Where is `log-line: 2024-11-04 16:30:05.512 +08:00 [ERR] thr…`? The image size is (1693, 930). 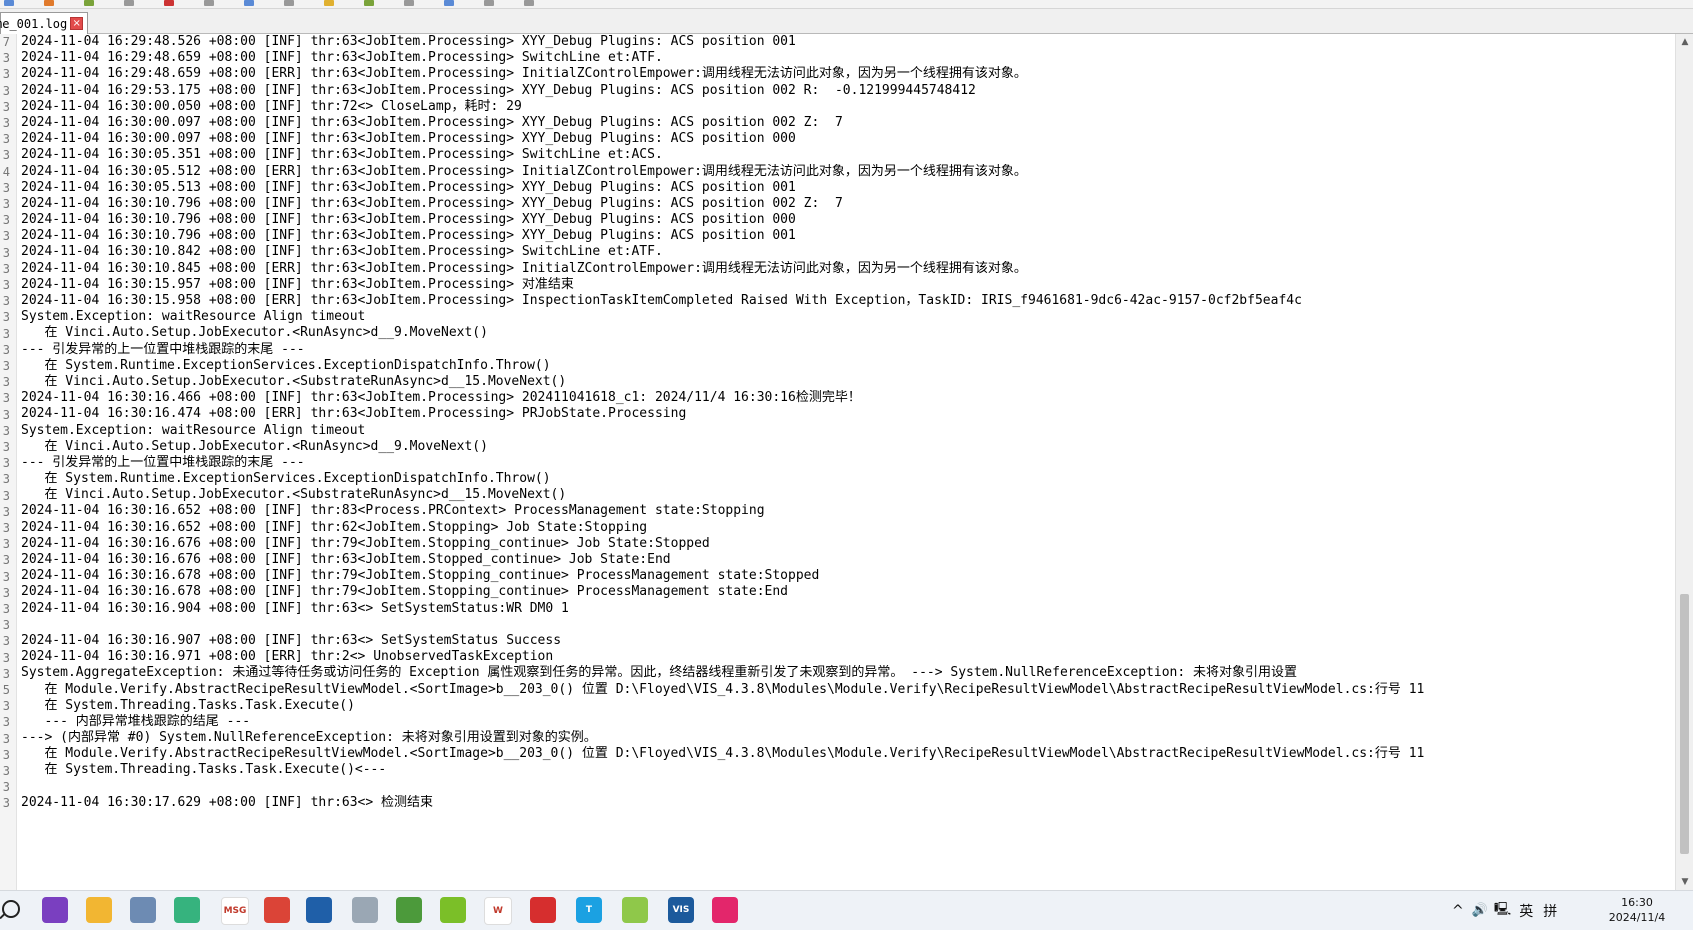
log-line: 2024-11-04 16:30:05.512 +08:00 [ERR] thr… is located at coordinates (524, 171).